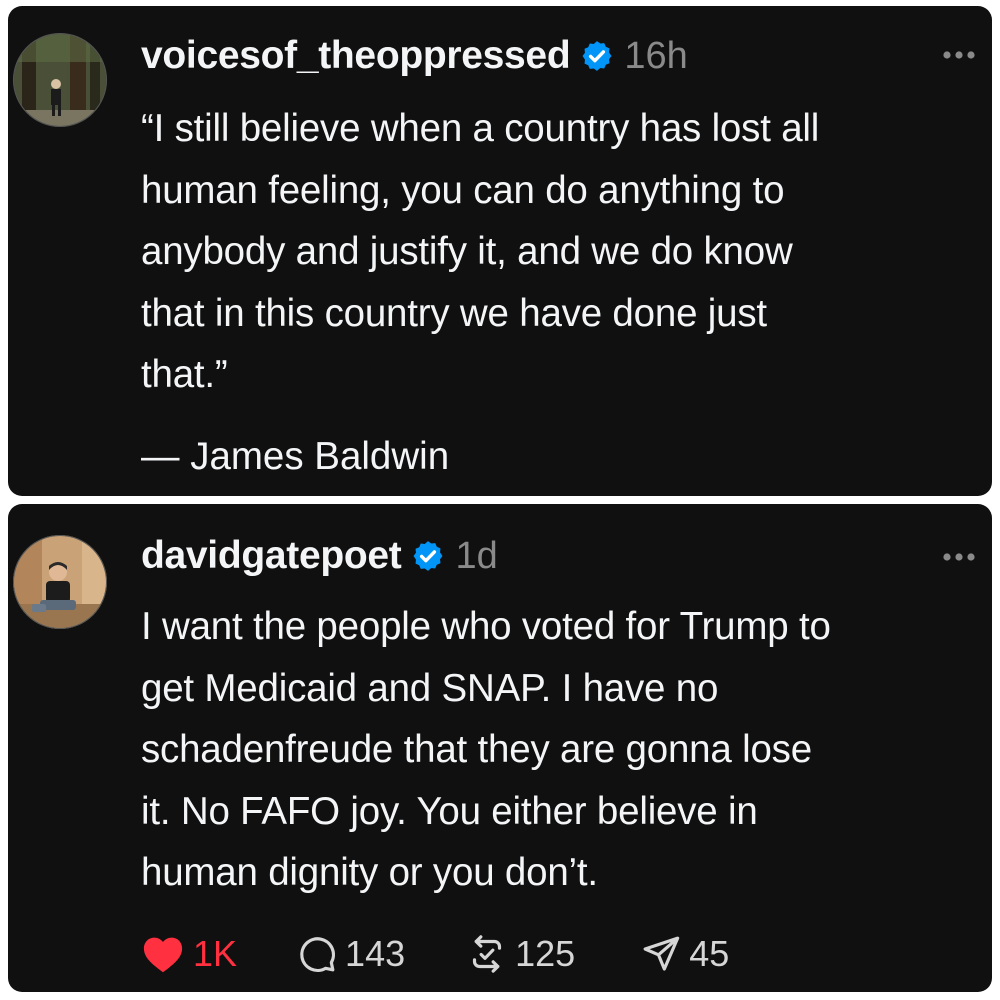 The height and width of the screenshot is (1000, 1000). Describe the element at coordinates (435, 954) in the screenshot. I see `action-bar: 1K 143 125 45` at that location.